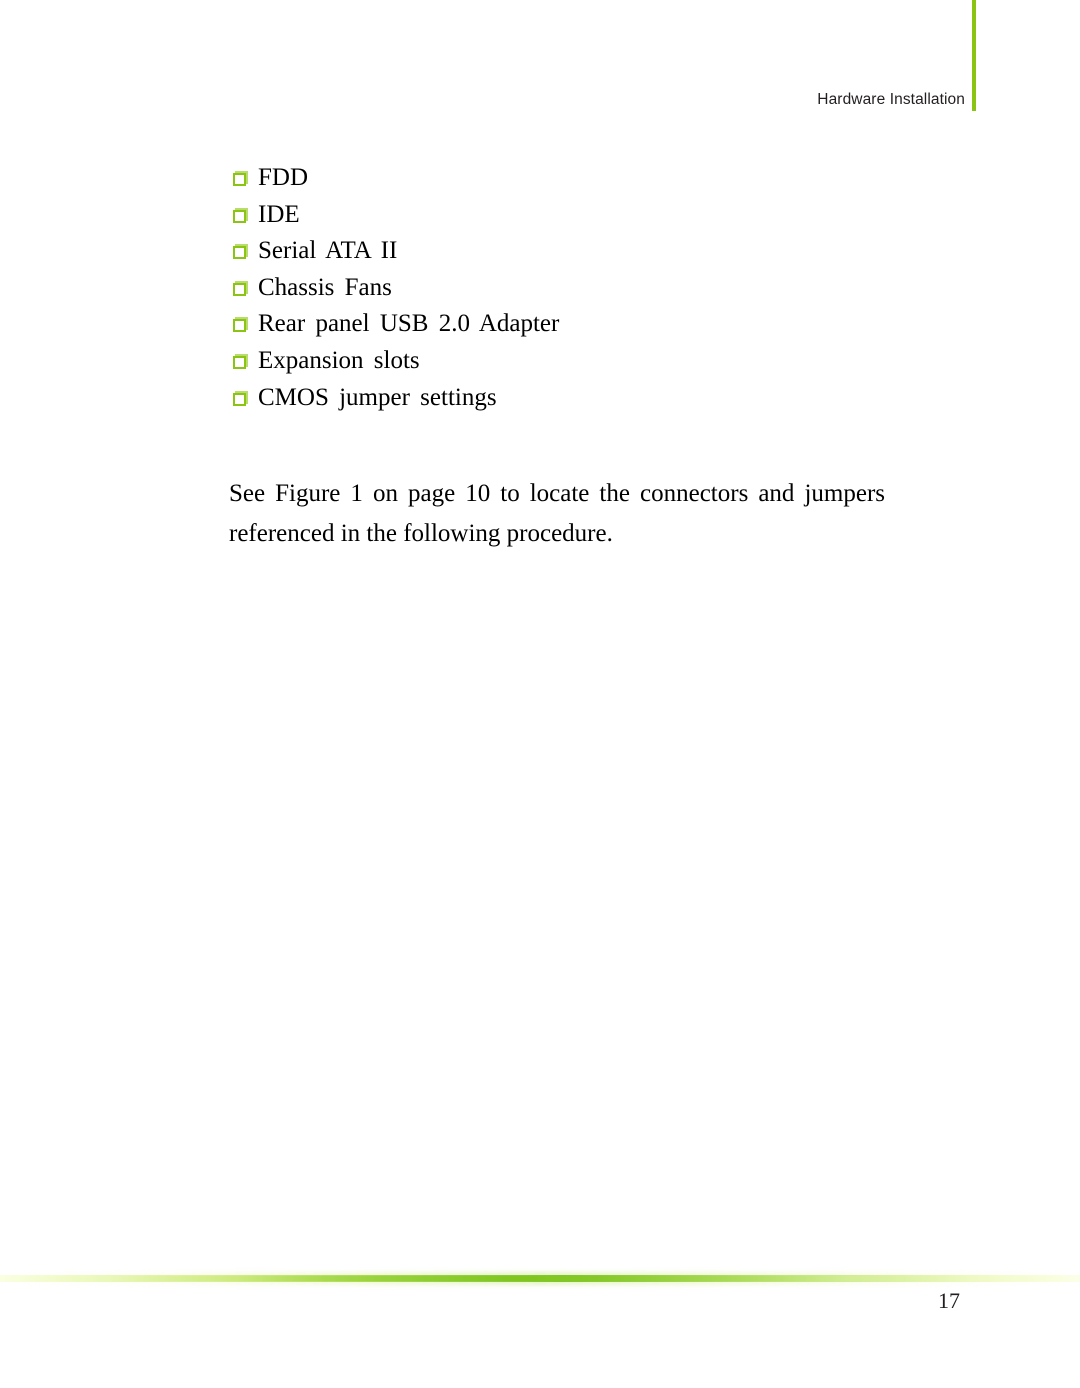  Describe the element at coordinates (328, 251) in the screenshot. I see `list-item-label: Serial ATA II` at that location.